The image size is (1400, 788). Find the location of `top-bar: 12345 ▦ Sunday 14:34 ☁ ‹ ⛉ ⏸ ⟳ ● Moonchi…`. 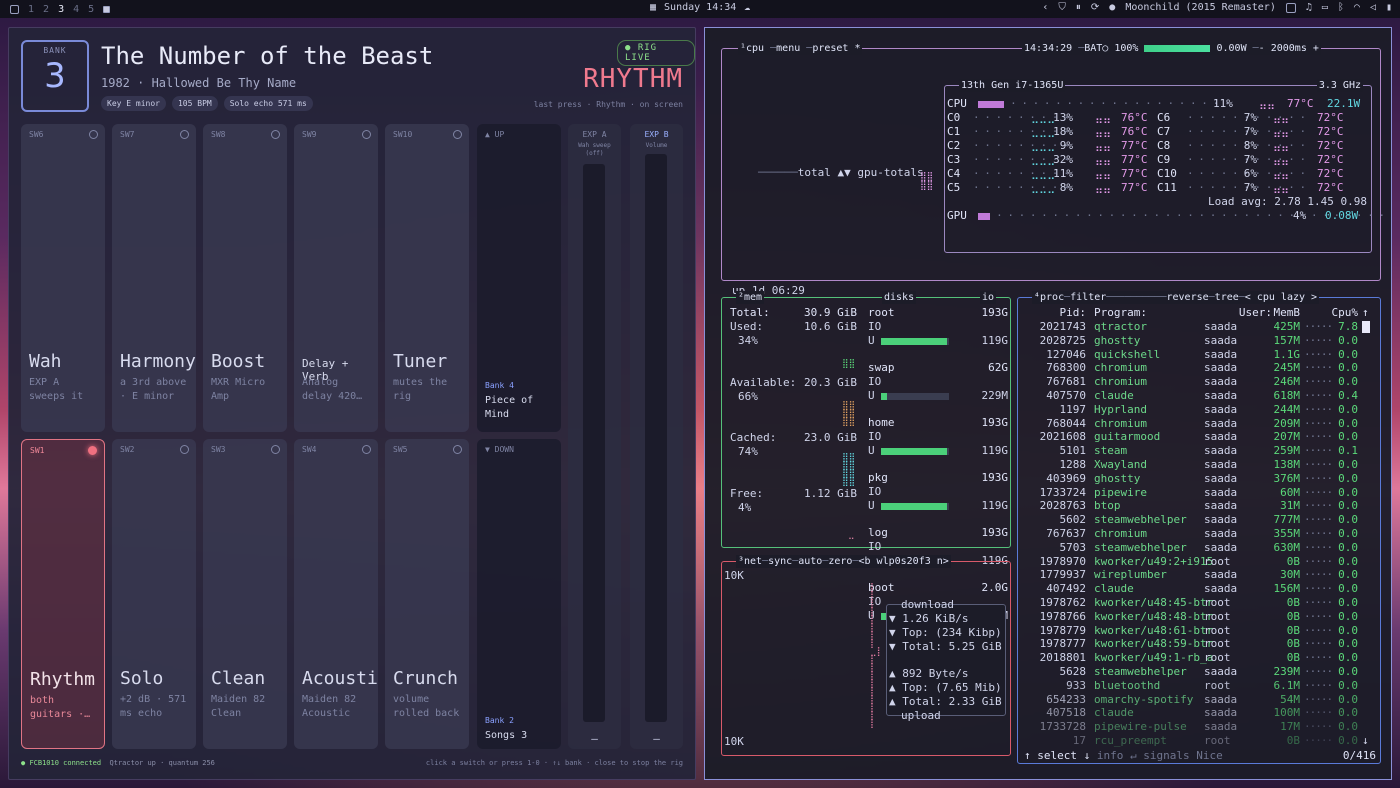

top-bar: 12345 ▦ Sunday 14:34 ☁ ‹ ⛉ ⏸ ⟳ ● Moonchi… is located at coordinates (700, 9).